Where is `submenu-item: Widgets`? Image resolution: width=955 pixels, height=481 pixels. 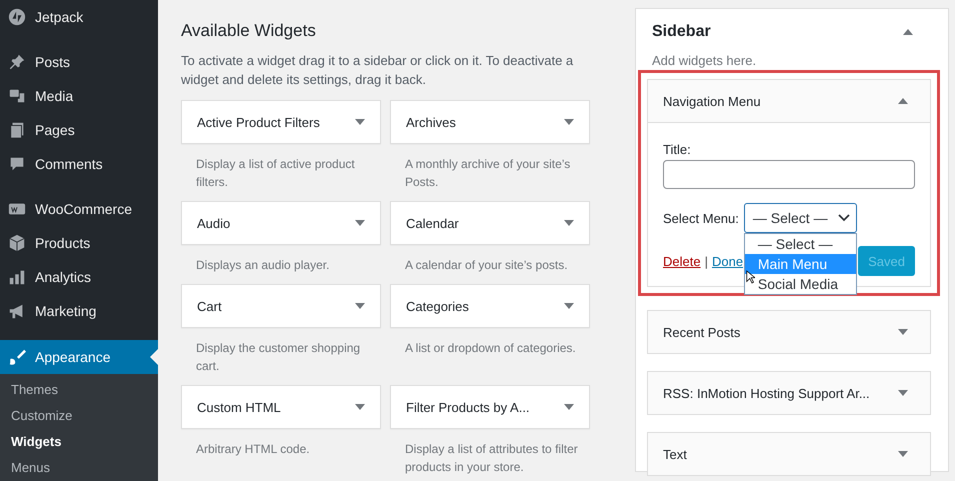
submenu-item: Widgets is located at coordinates (79, 442).